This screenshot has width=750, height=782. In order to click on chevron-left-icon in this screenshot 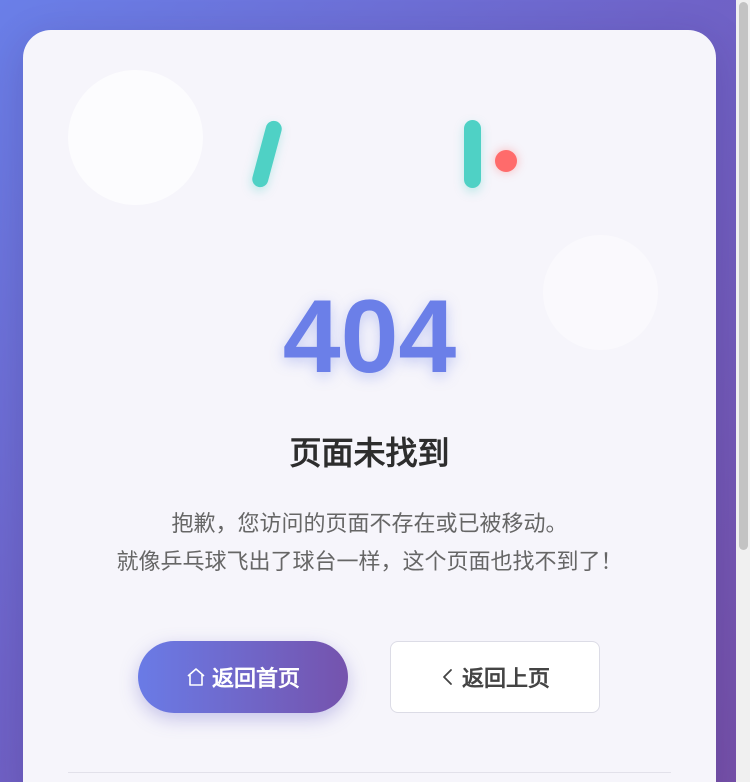, I will do `click(448, 677)`.